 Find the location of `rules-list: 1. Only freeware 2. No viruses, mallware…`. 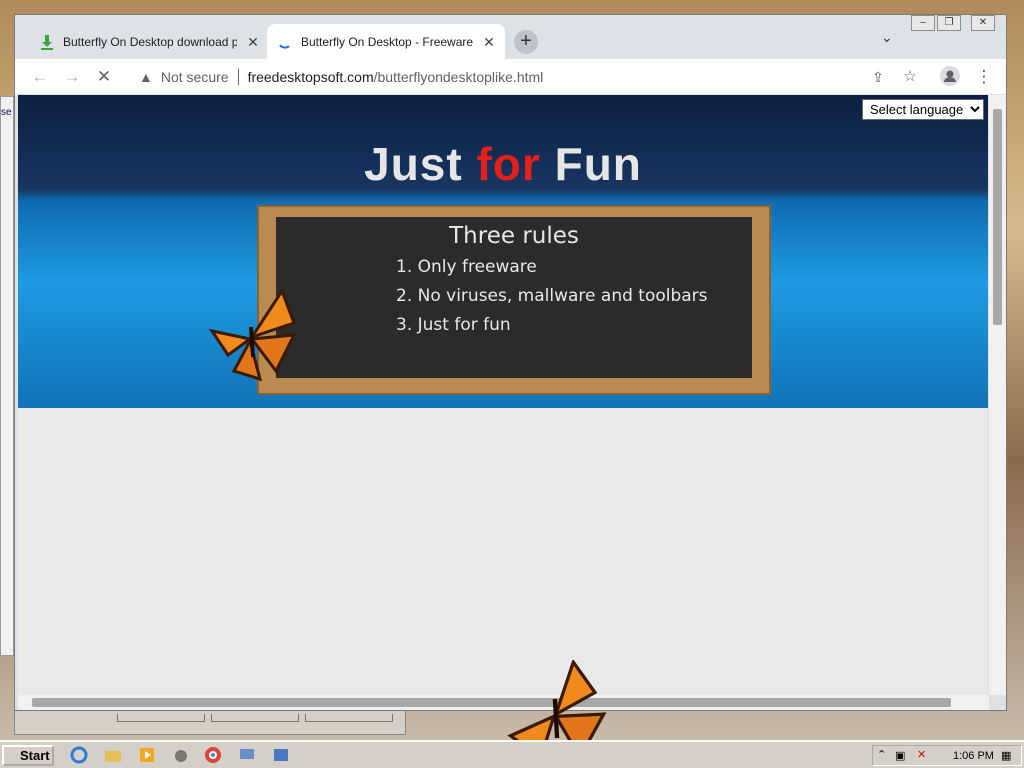

rules-list: 1. Only freeware 2. No viruses, mallware… is located at coordinates (574, 296).